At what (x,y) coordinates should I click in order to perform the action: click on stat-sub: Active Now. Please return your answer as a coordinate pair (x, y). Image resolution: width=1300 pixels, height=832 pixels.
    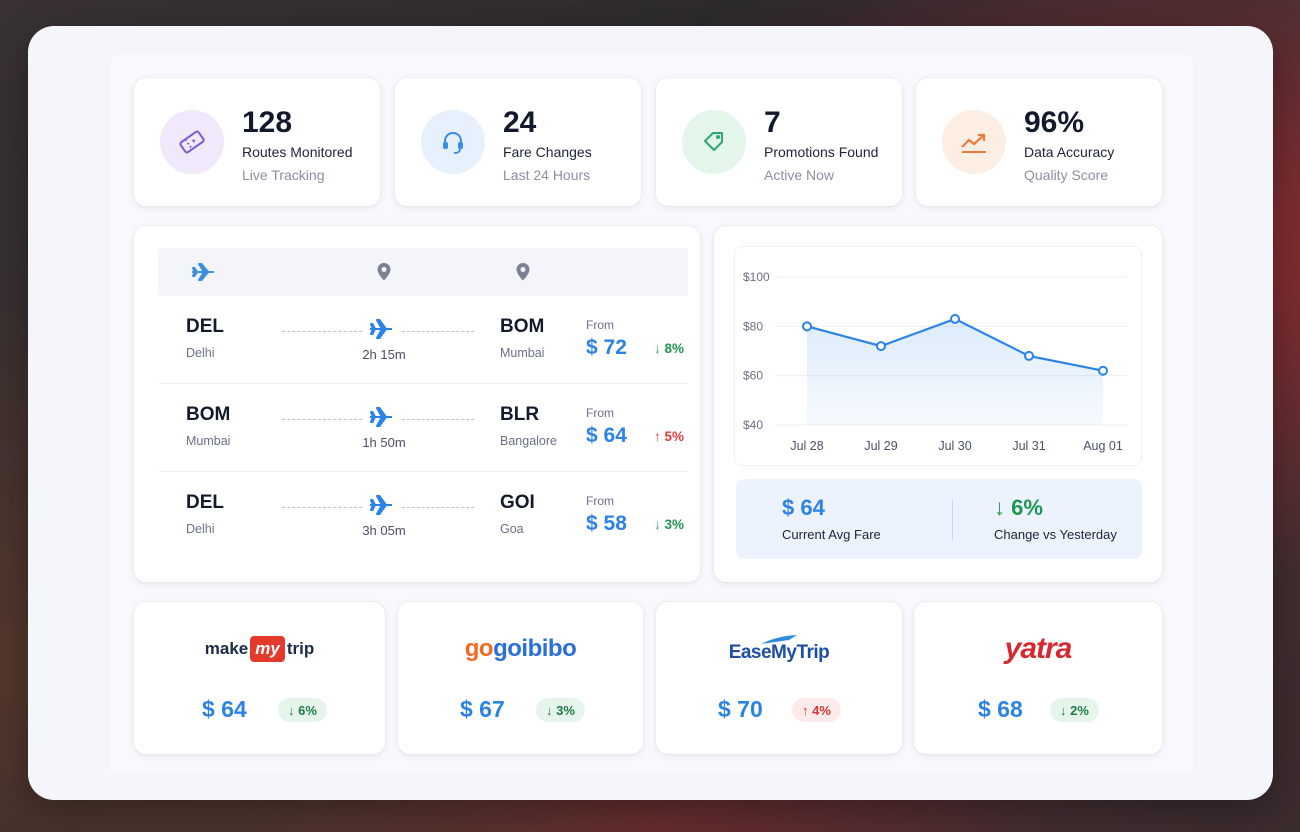
    Looking at the image, I should click on (799, 175).